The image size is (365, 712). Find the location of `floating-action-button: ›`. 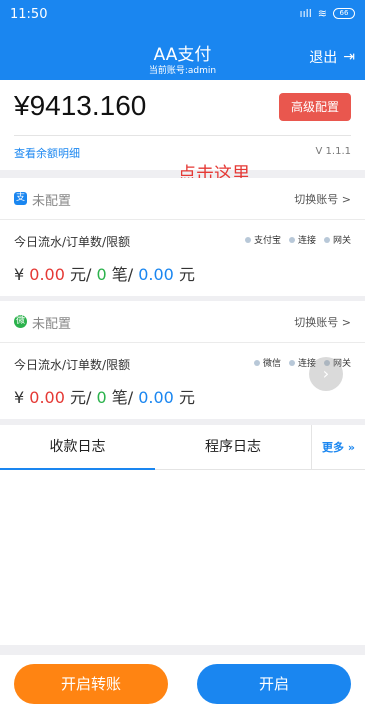

floating-action-button: › is located at coordinates (326, 374).